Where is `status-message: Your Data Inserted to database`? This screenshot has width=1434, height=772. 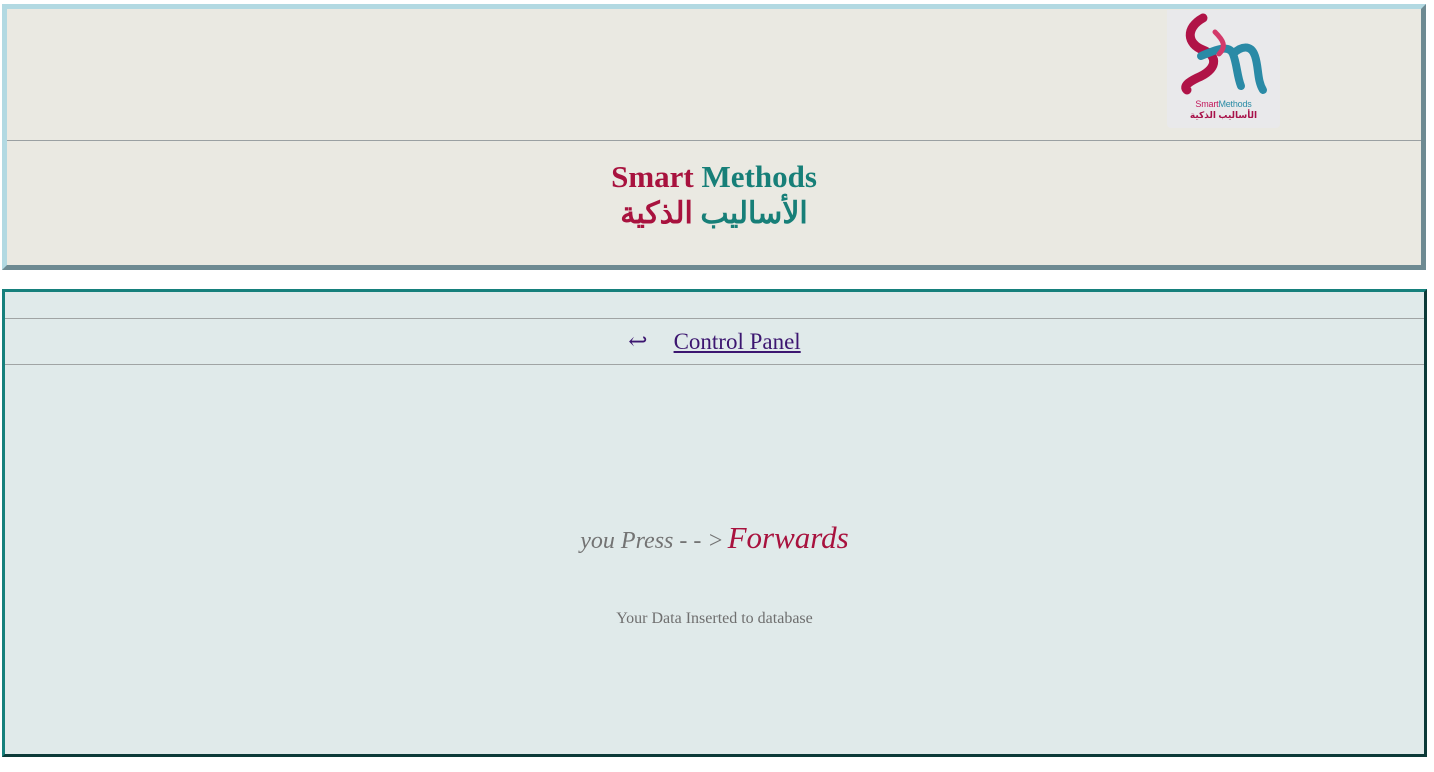
status-message: Your Data Inserted to database is located at coordinates (714, 618).